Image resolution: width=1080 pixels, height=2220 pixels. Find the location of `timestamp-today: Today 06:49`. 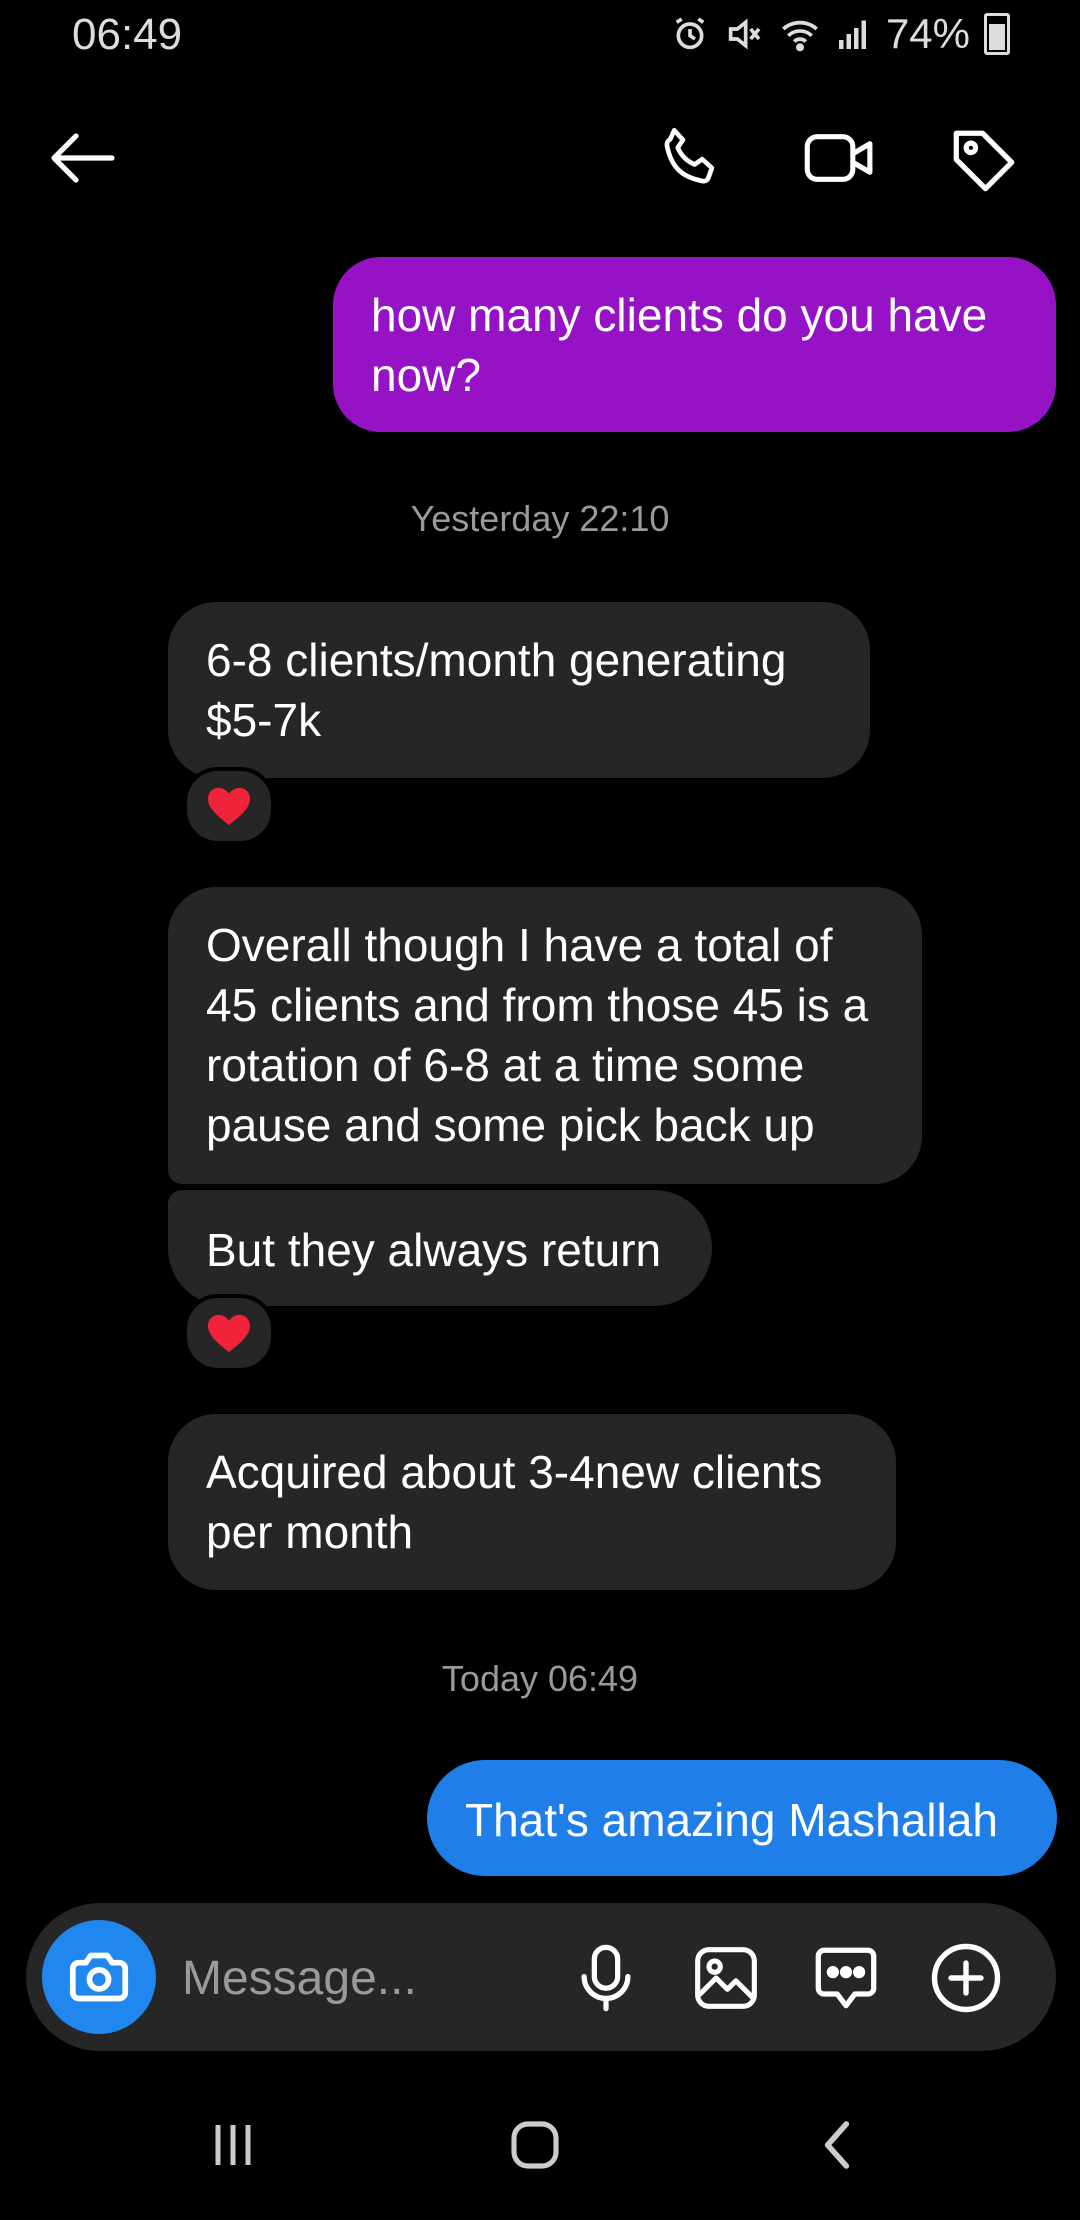

timestamp-today: Today 06:49 is located at coordinates (540, 1678).